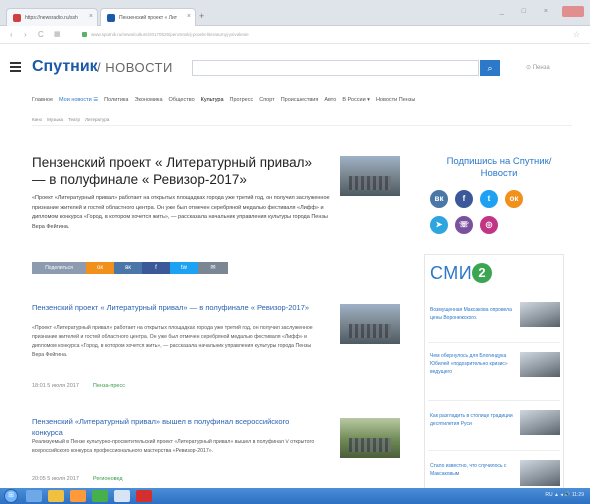 The height and width of the screenshot is (504, 590). Describe the element at coordinates (330, 100) in the screenshot. I see `menu-item: Авто` at that location.